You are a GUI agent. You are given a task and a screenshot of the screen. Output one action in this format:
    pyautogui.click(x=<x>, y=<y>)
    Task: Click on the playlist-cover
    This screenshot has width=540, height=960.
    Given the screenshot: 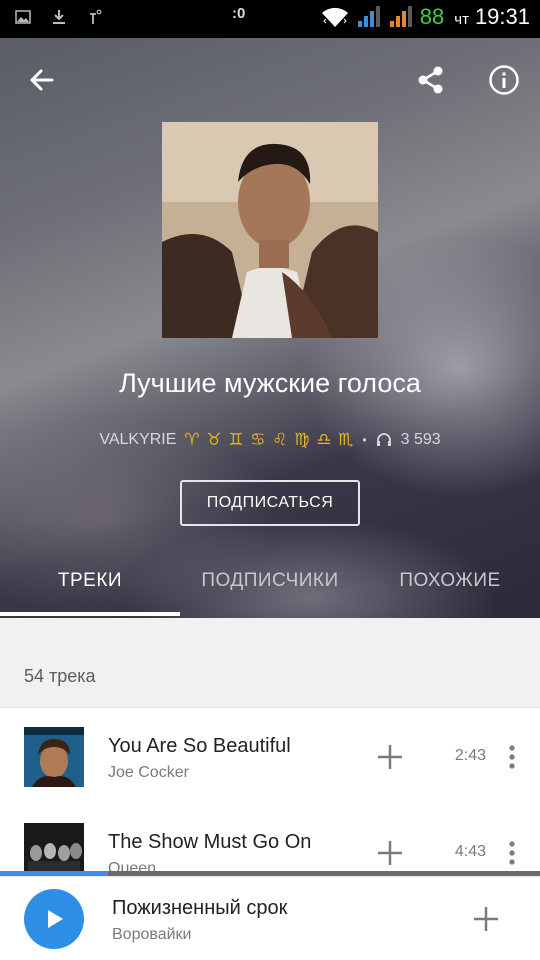 What is the action you would take?
    pyautogui.click(x=270, y=230)
    